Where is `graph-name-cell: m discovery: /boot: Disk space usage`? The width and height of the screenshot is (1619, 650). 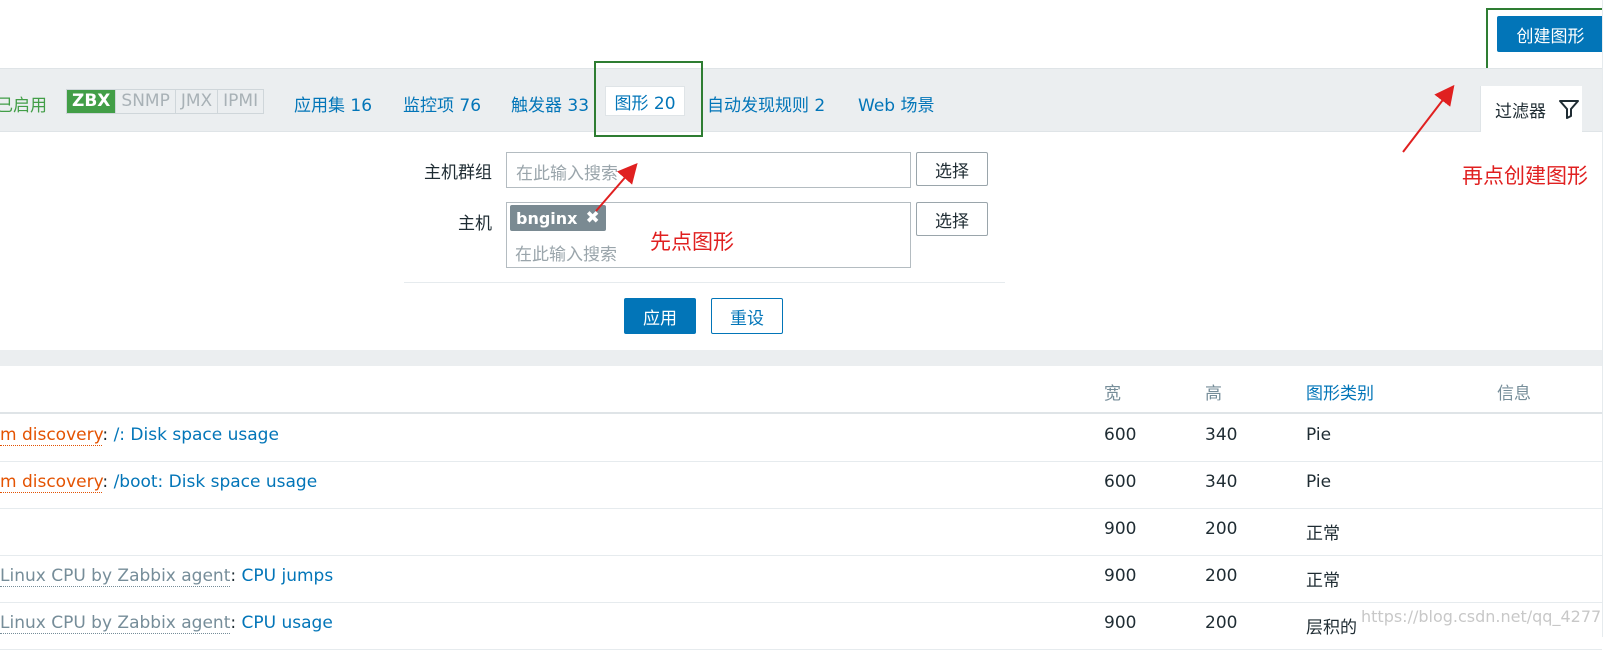
graph-name-cell: m discovery: /boot: Disk space usage is located at coordinates (159, 482).